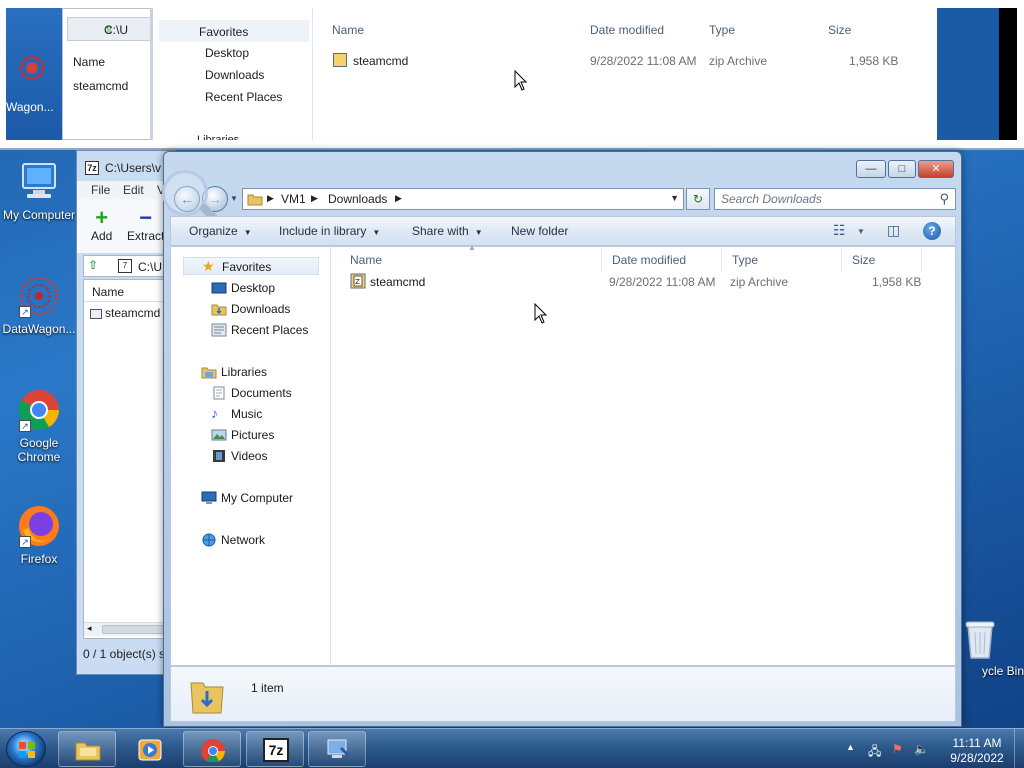  What do you see at coordinates (128, 459) in the screenshot?
I see `7zip-file-list: Name steamcmd ◂` at bounding box center [128, 459].